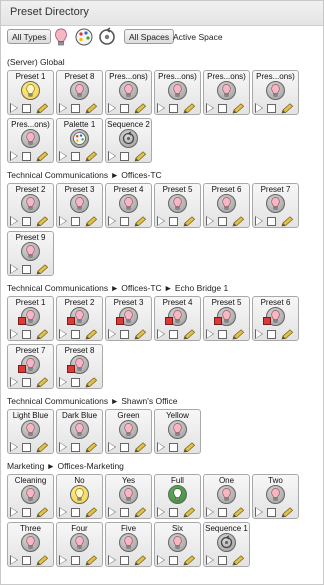  Describe the element at coordinates (30, 318) in the screenshot. I see `preset-tile: Preset 1` at that location.